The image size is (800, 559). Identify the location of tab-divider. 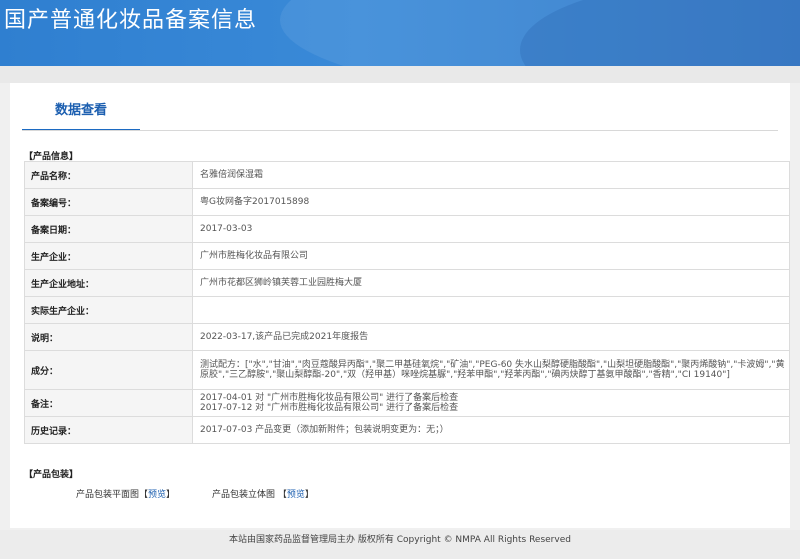
(400, 130).